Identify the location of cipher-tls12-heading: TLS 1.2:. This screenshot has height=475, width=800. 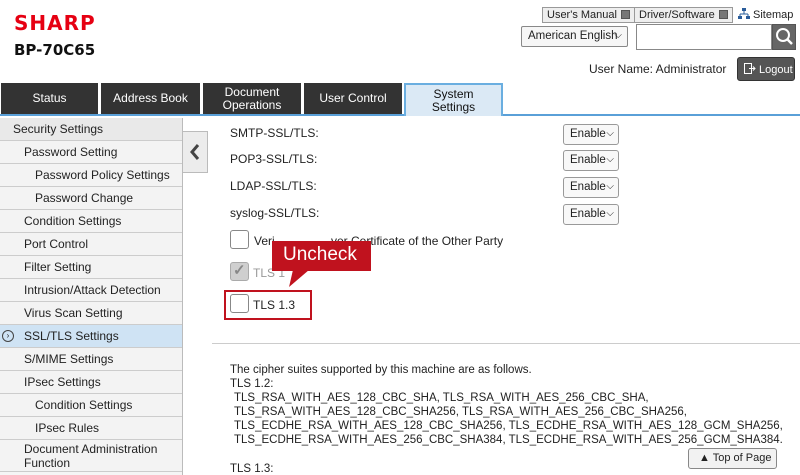
(252, 384).